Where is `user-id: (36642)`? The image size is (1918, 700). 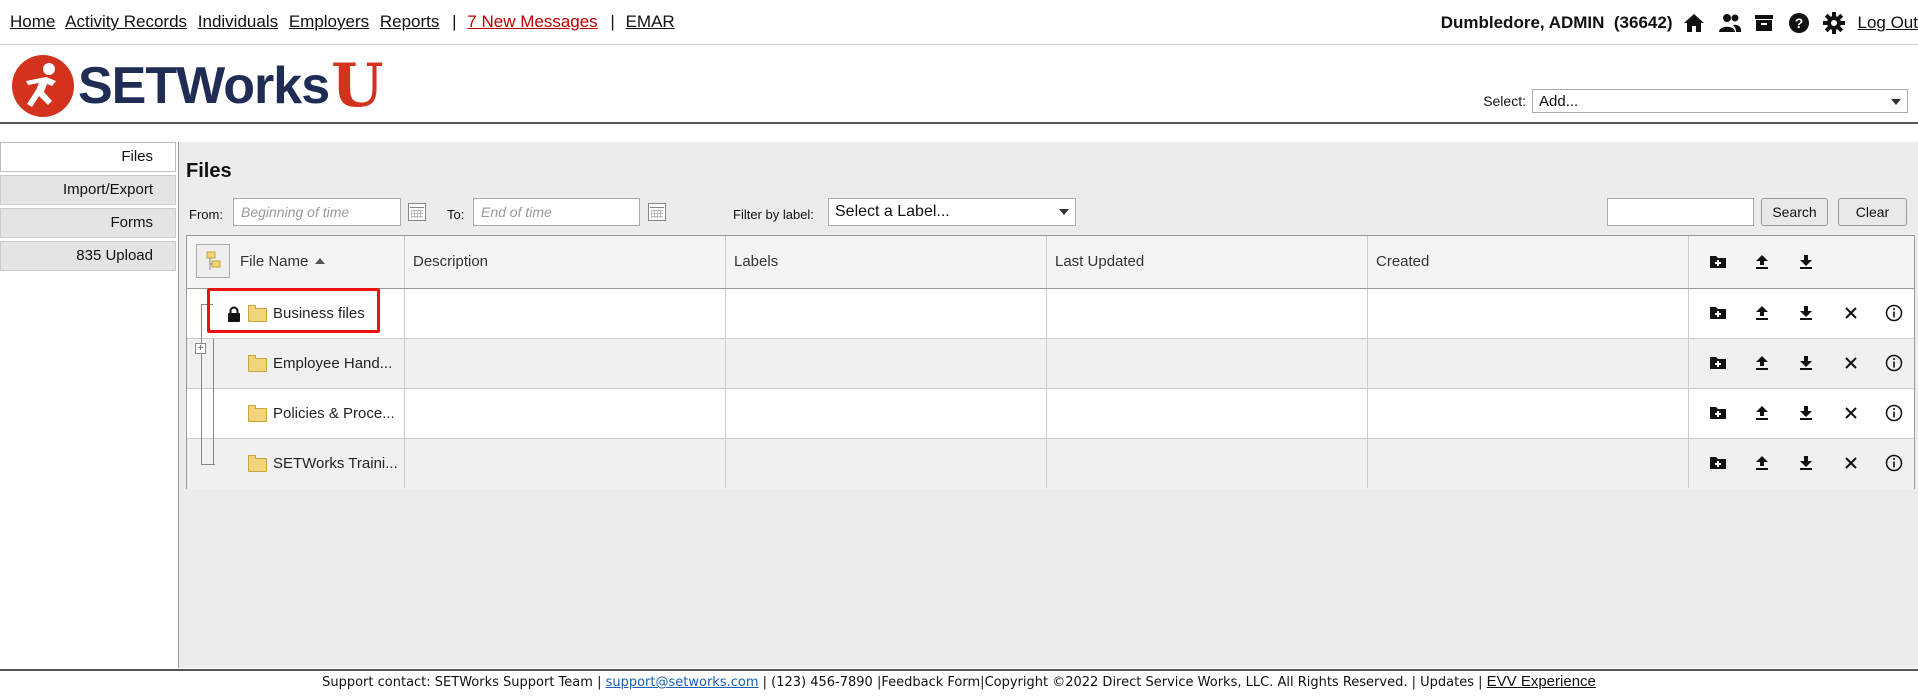
user-id: (36642) is located at coordinates (1643, 22).